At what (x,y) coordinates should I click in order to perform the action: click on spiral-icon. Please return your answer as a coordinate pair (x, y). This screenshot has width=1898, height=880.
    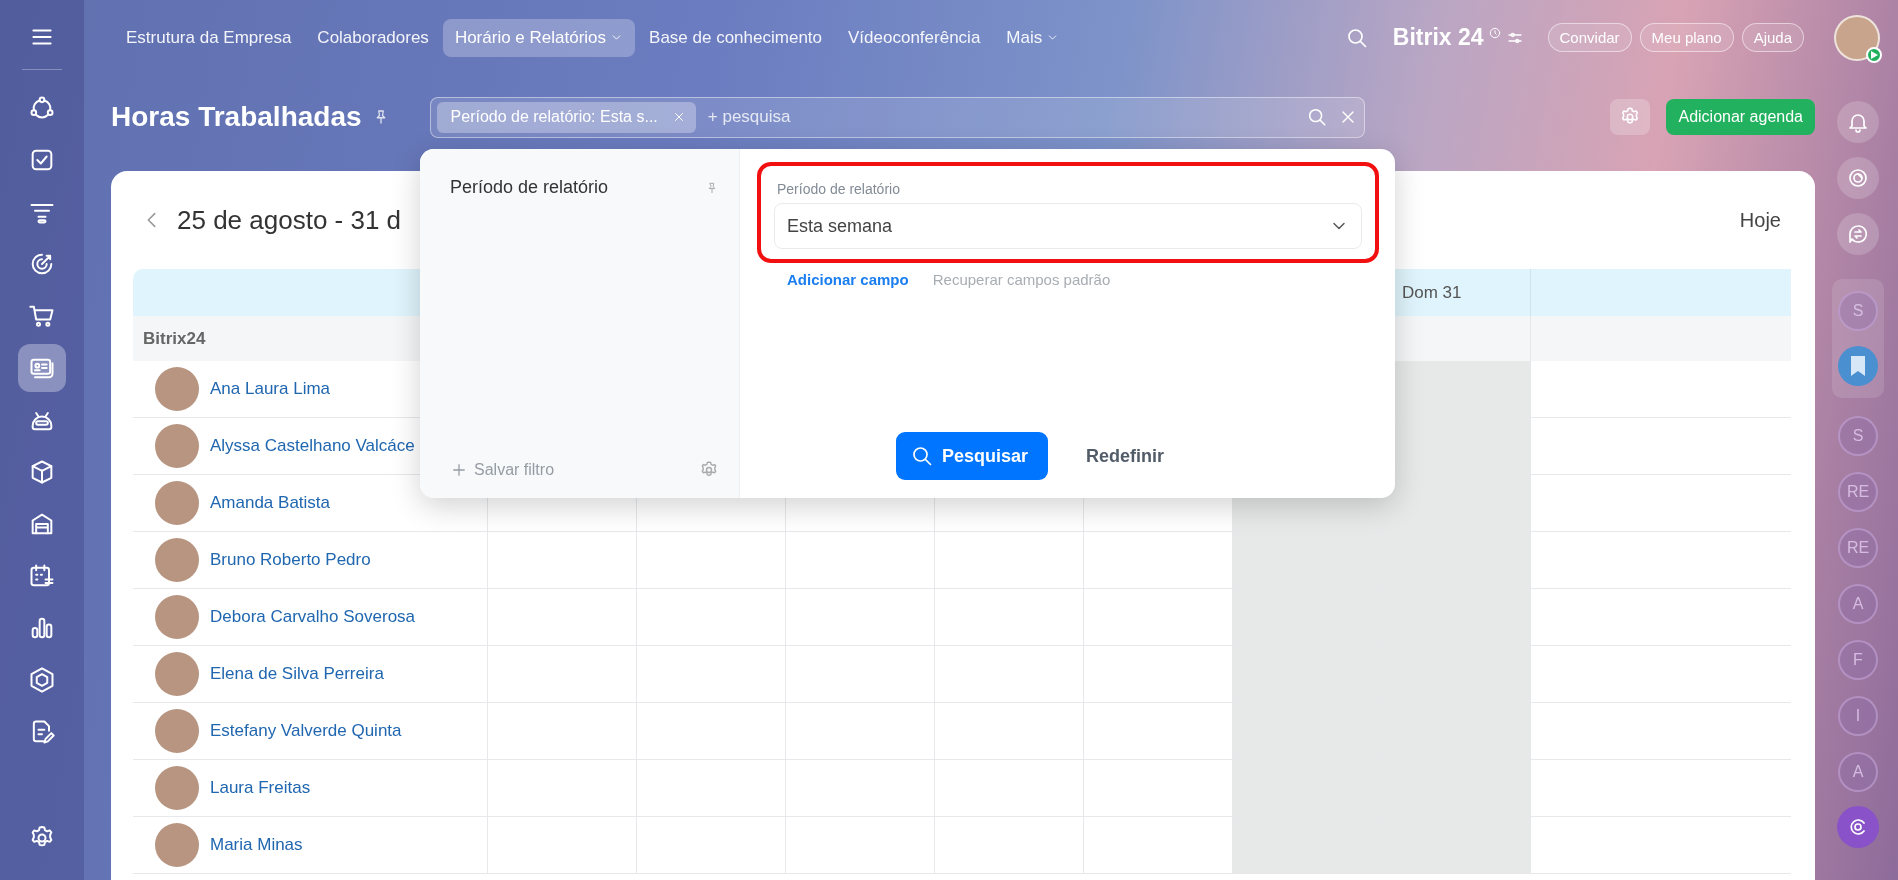
    Looking at the image, I should click on (1858, 178).